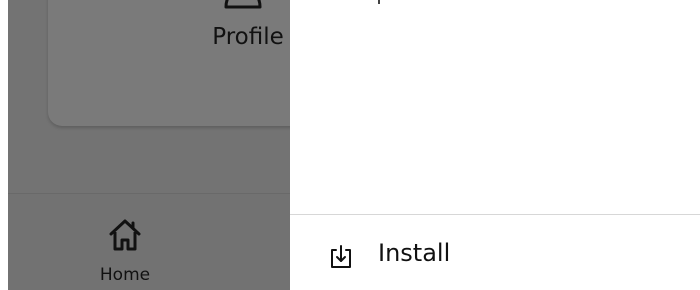 This screenshot has width=700, height=290. Describe the element at coordinates (243, 4) in the screenshot. I see `person-icon` at that location.